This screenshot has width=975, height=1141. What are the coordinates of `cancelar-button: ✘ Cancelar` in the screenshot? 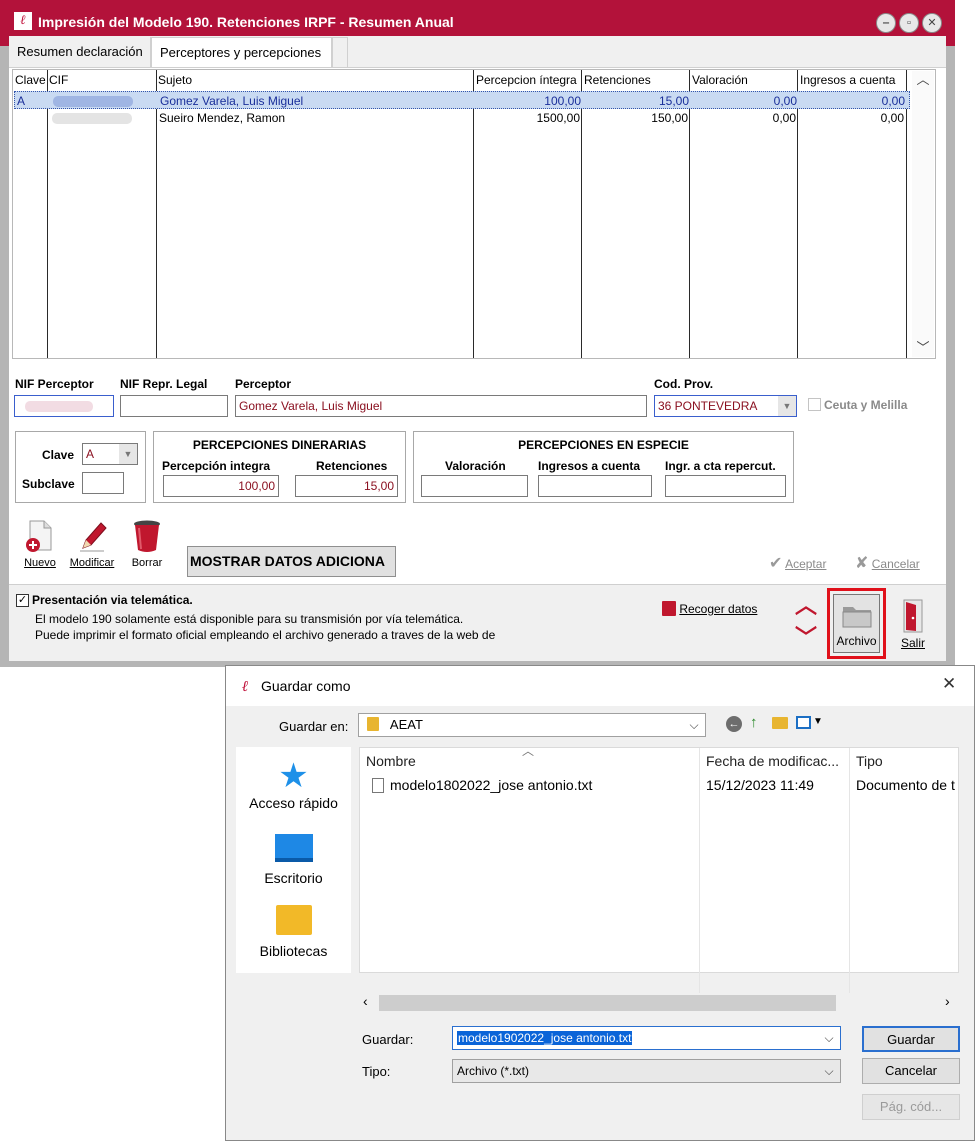 It's located at (887, 563).